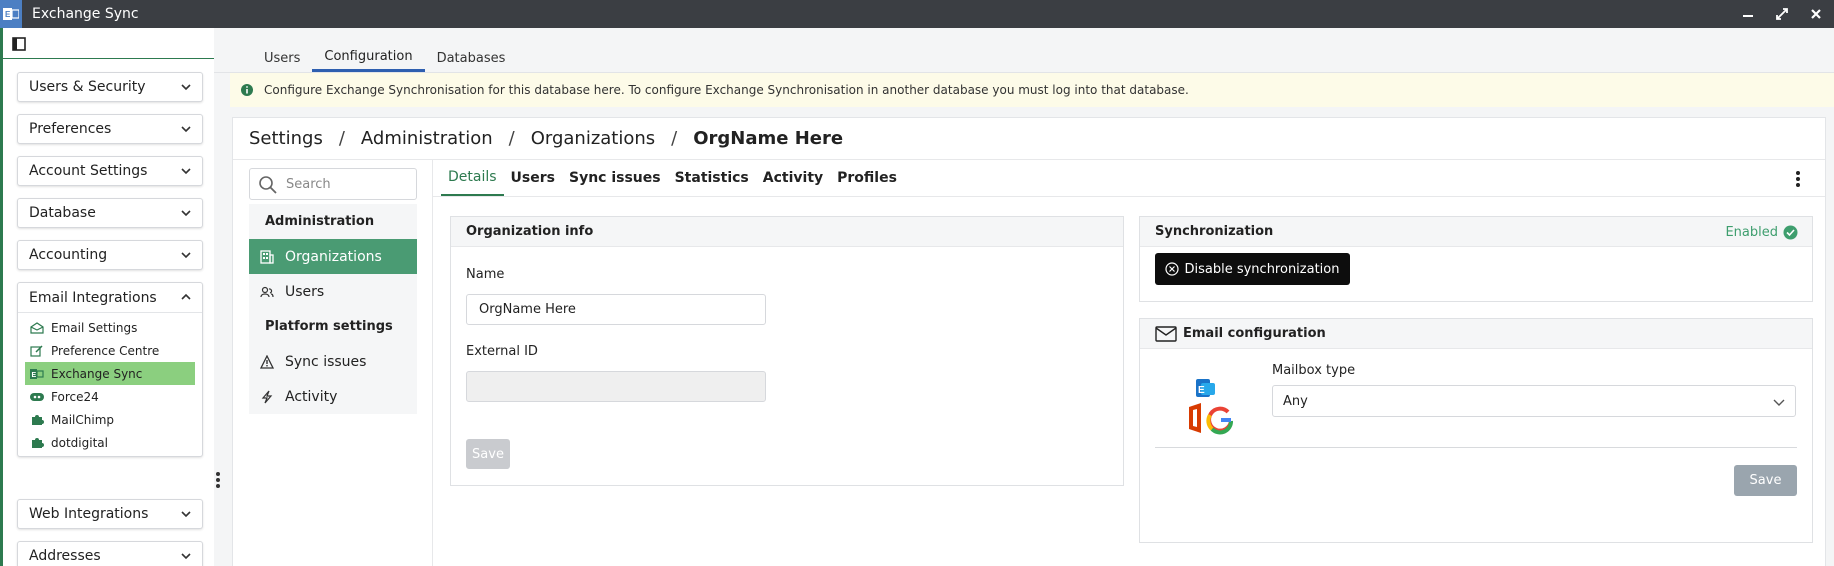 Image resolution: width=1834 pixels, height=566 pixels. What do you see at coordinates (368, 58) in the screenshot?
I see `tab-configuration: Configuration` at bounding box center [368, 58].